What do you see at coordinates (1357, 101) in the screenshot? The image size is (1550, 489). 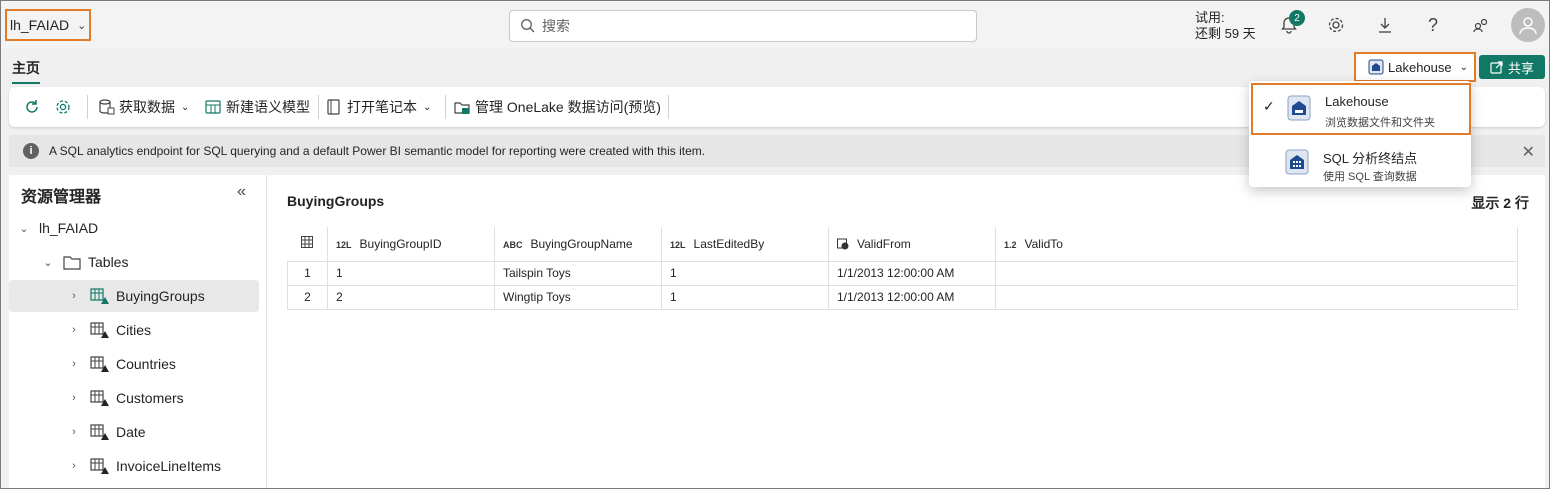 I see `menu-item-name: Lakehouse` at bounding box center [1357, 101].